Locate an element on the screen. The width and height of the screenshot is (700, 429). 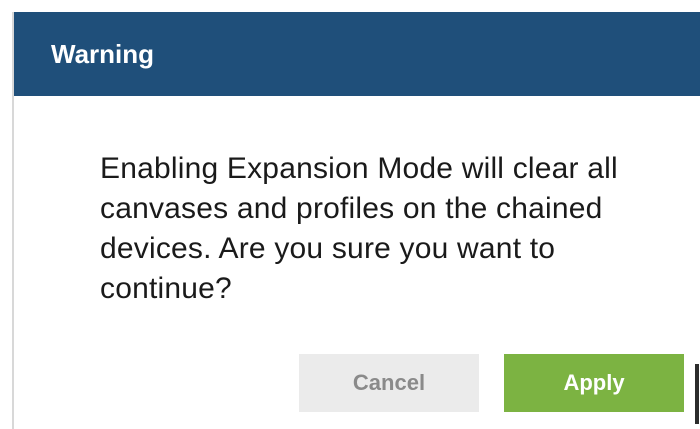
dialog-title: Warning is located at coordinates (103, 54).